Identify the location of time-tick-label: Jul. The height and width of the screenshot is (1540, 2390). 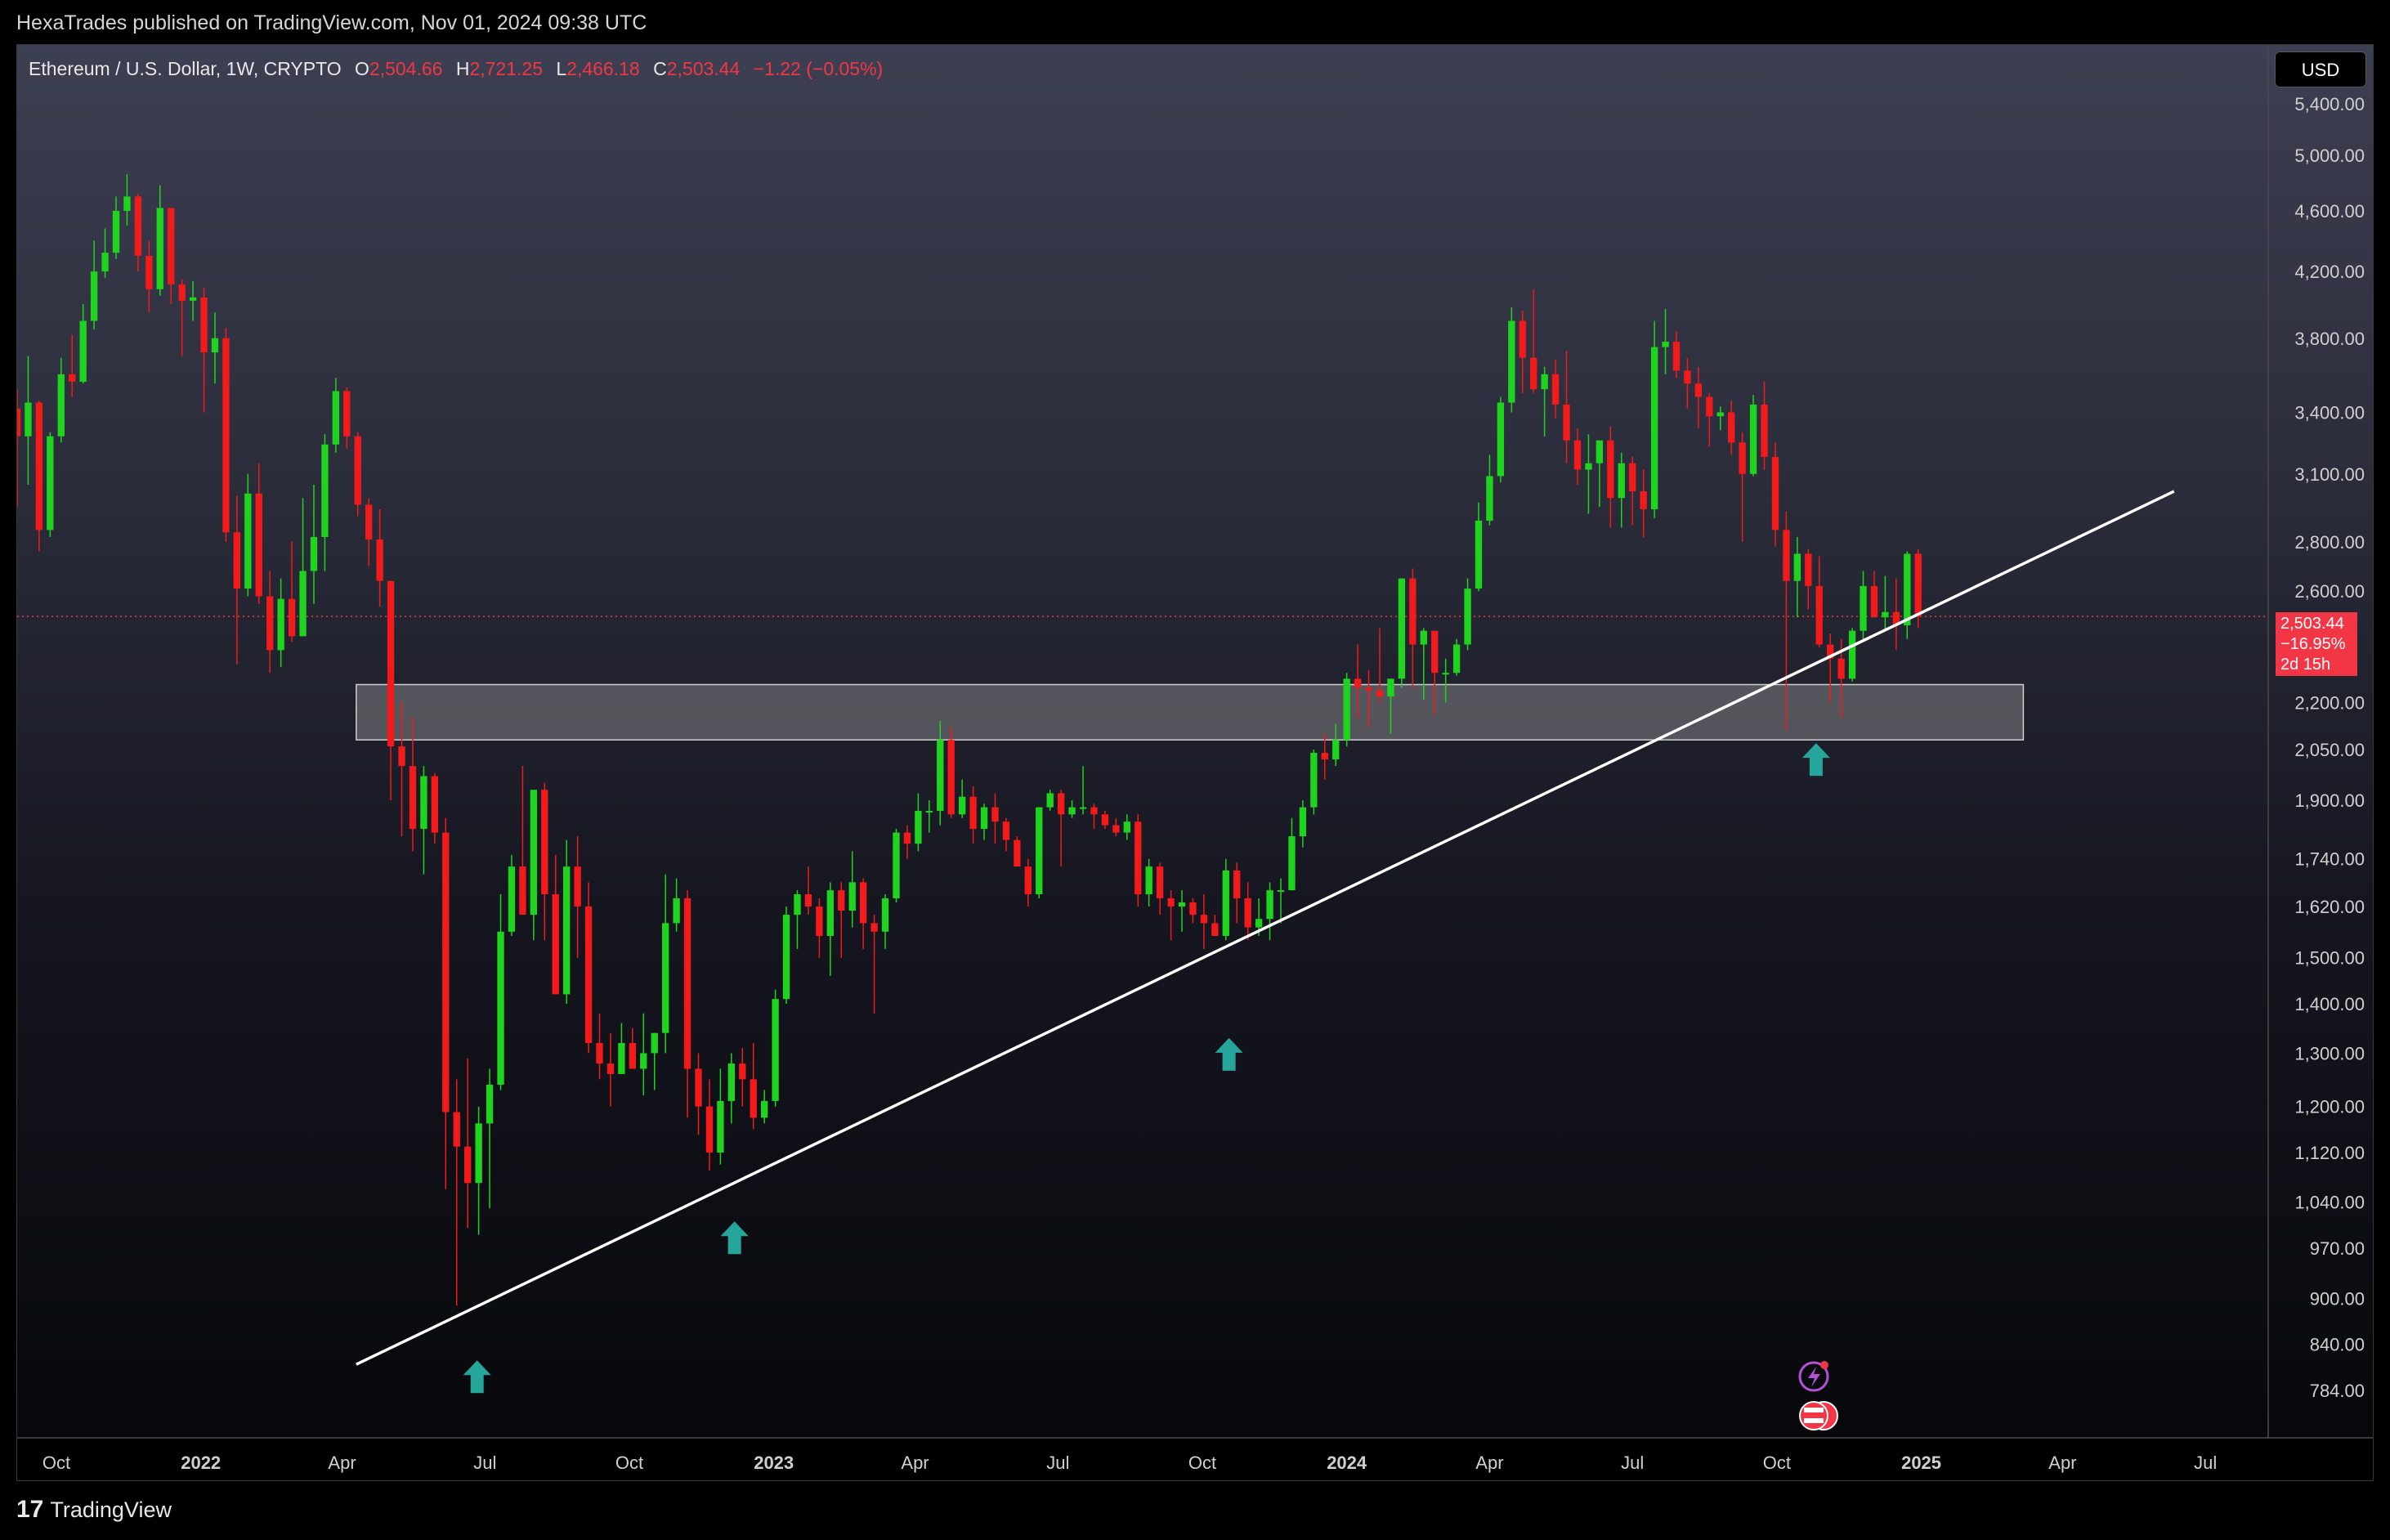
(1058, 1463).